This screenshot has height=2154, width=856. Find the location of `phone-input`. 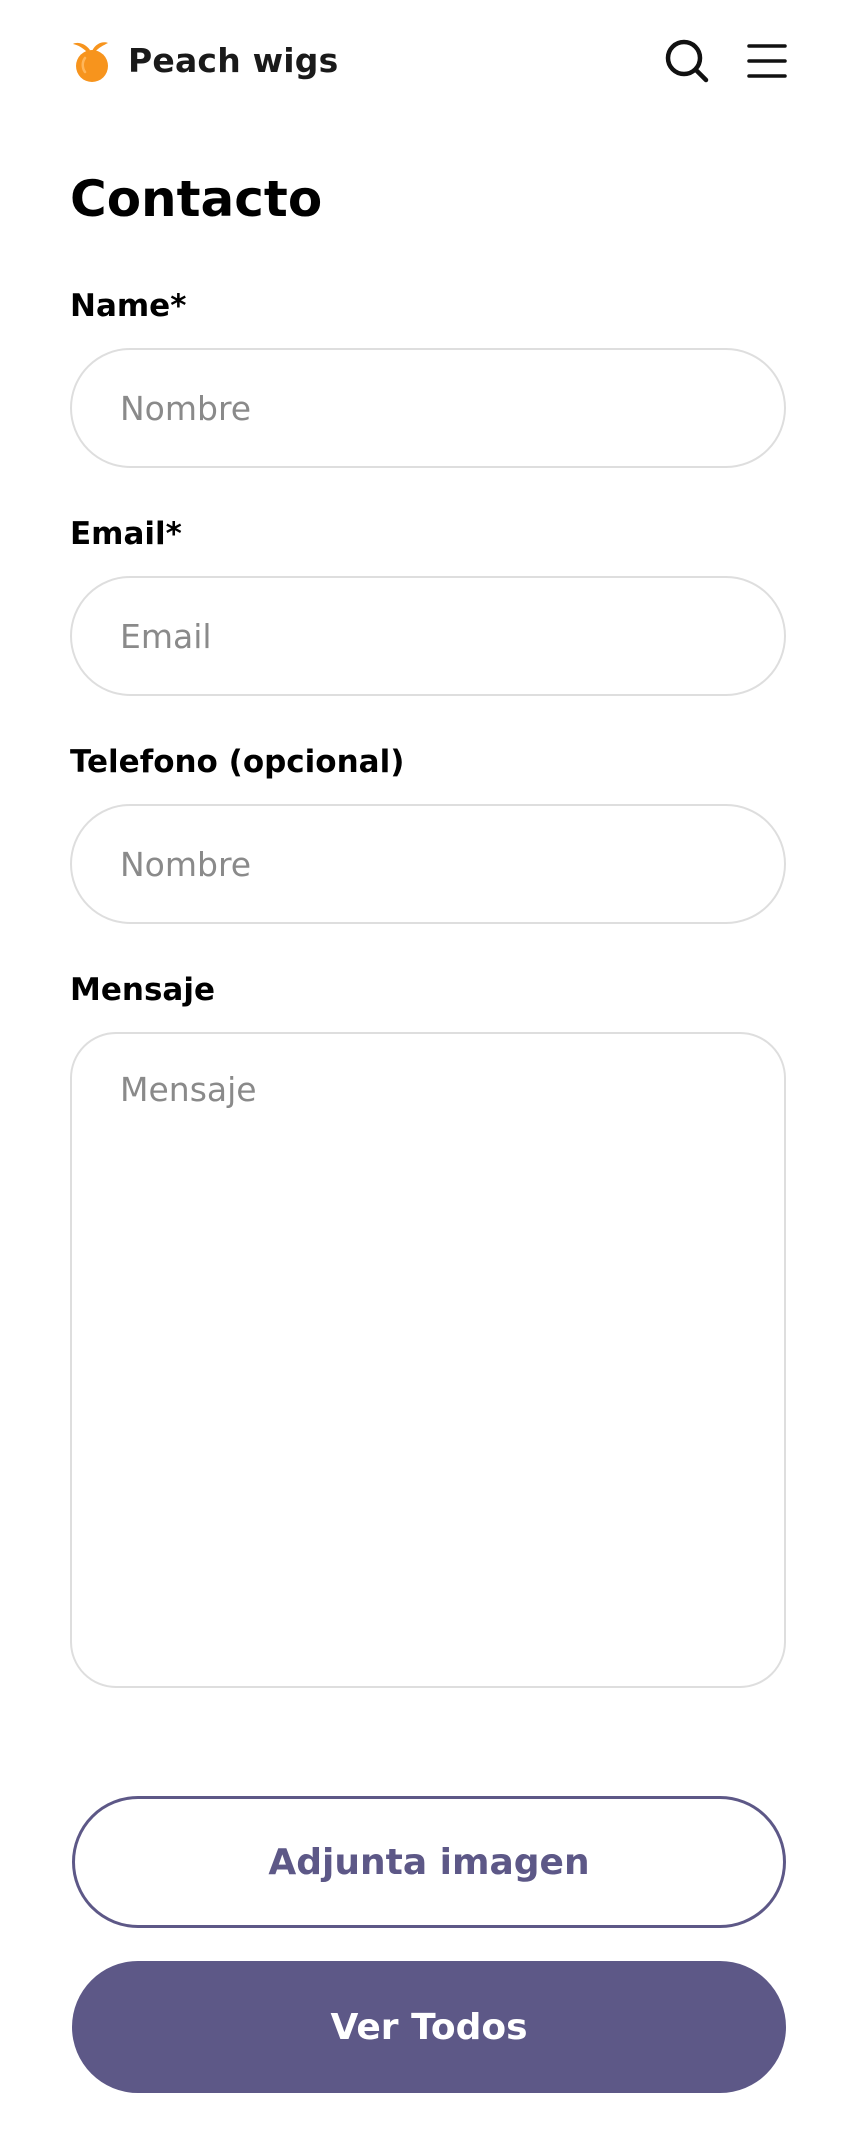

phone-input is located at coordinates (428, 864).